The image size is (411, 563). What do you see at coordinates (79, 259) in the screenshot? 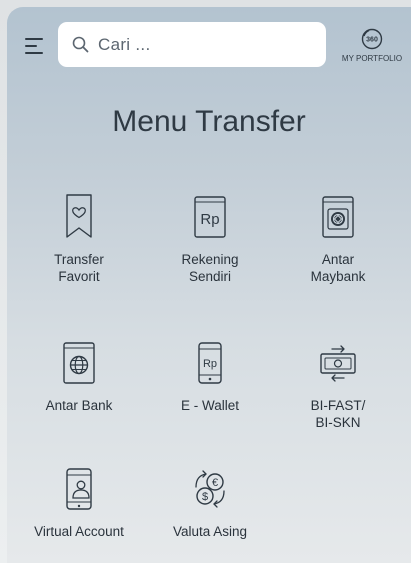
I see `transfer-favorit-label-1: Transfer` at bounding box center [79, 259].